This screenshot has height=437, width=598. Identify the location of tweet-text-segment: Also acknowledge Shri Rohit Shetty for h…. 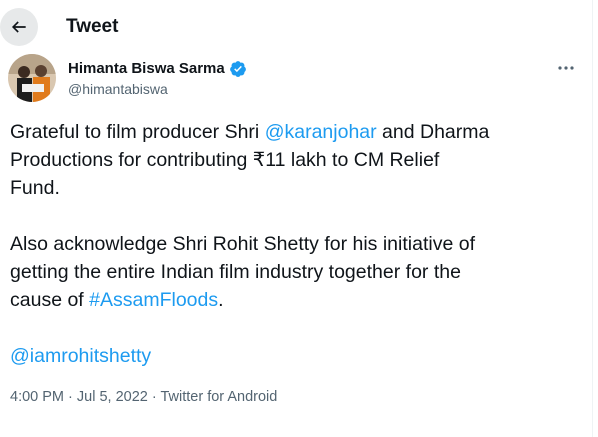
(242, 244).